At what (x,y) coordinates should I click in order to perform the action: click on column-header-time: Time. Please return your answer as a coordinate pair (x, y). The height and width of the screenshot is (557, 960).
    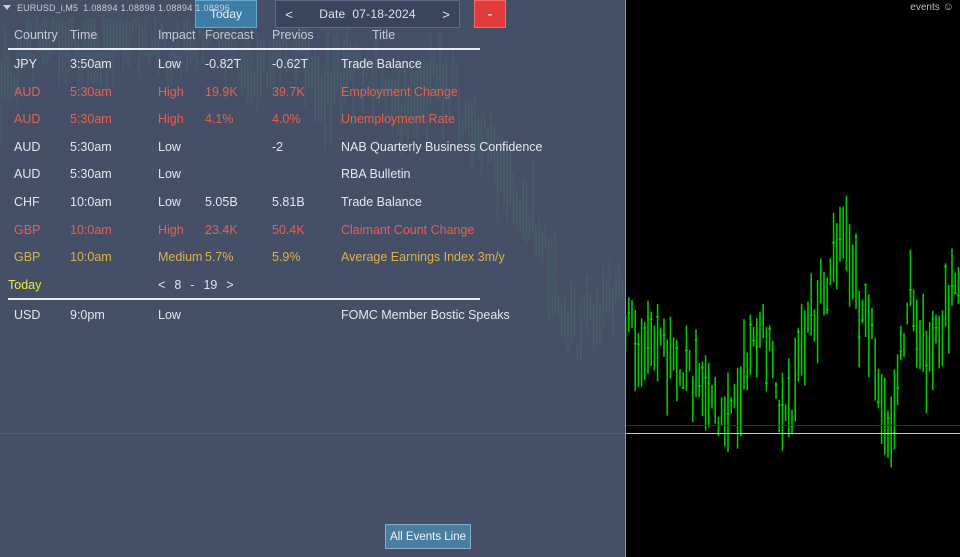
    Looking at the image, I should click on (84, 35).